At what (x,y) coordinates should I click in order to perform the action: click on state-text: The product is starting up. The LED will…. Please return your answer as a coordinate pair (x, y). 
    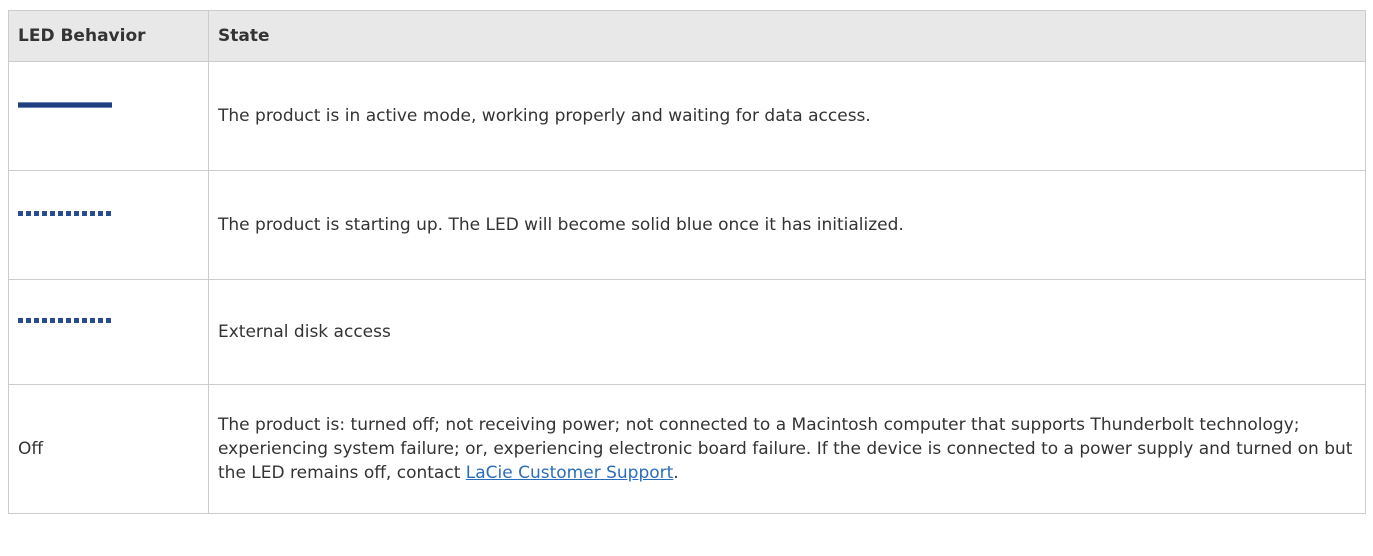
    Looking at the image, I should click on (561, 225).